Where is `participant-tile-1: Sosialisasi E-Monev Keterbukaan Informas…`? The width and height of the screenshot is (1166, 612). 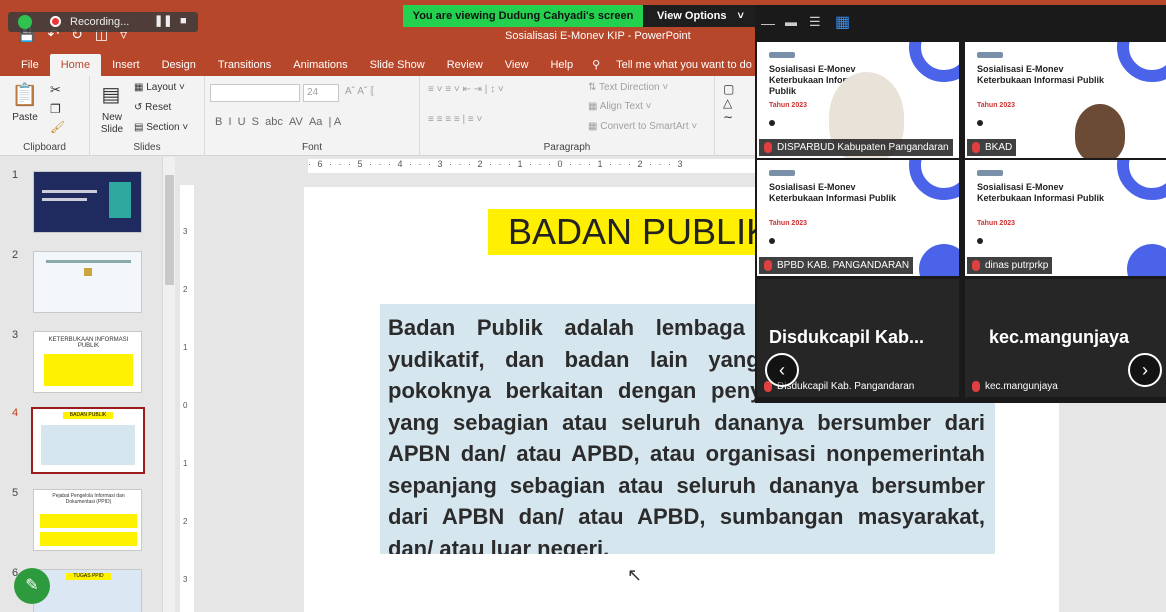 participant-tile-1: Sosialisasi E-Monev Keterbukaan Informas… is located at coordinates (858, 100).